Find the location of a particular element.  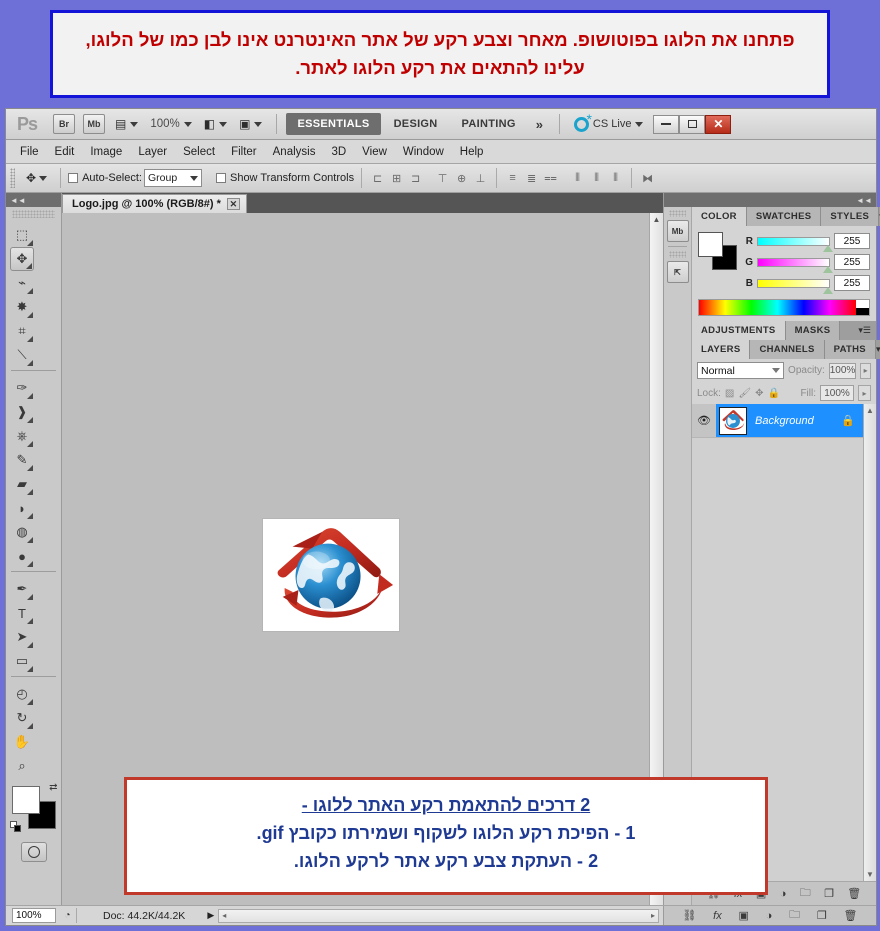

menu-help: Help is located at coordinates (472, 152).